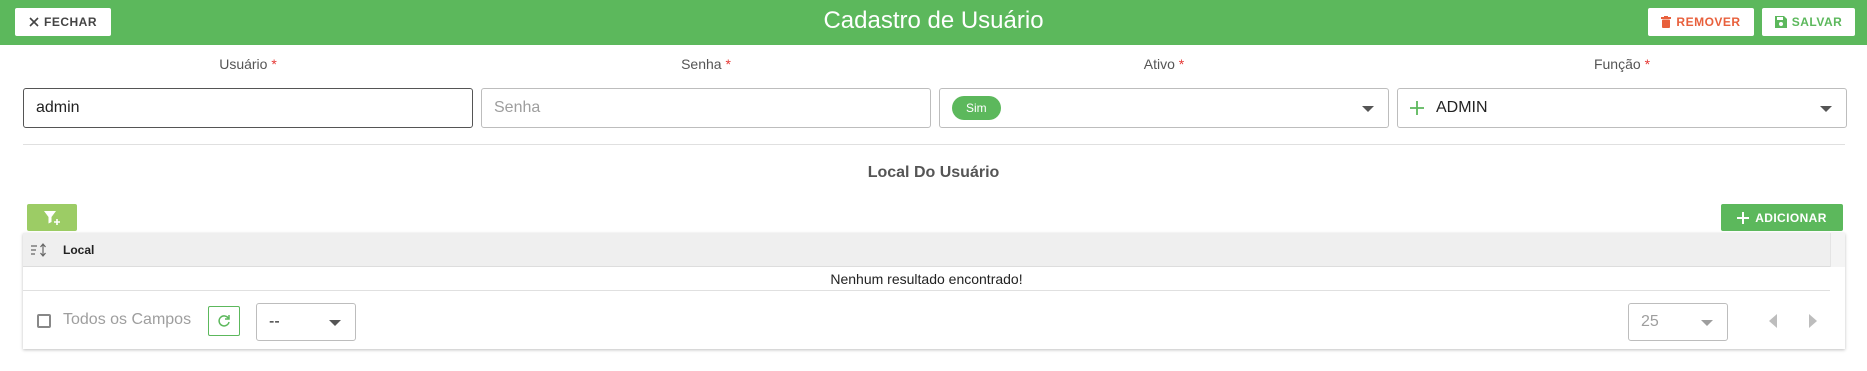  What do you see at coordinates (1817, 22) in the screenshot?
I see `save-button-label: SALVAR` at bounding box center [1817, 22].